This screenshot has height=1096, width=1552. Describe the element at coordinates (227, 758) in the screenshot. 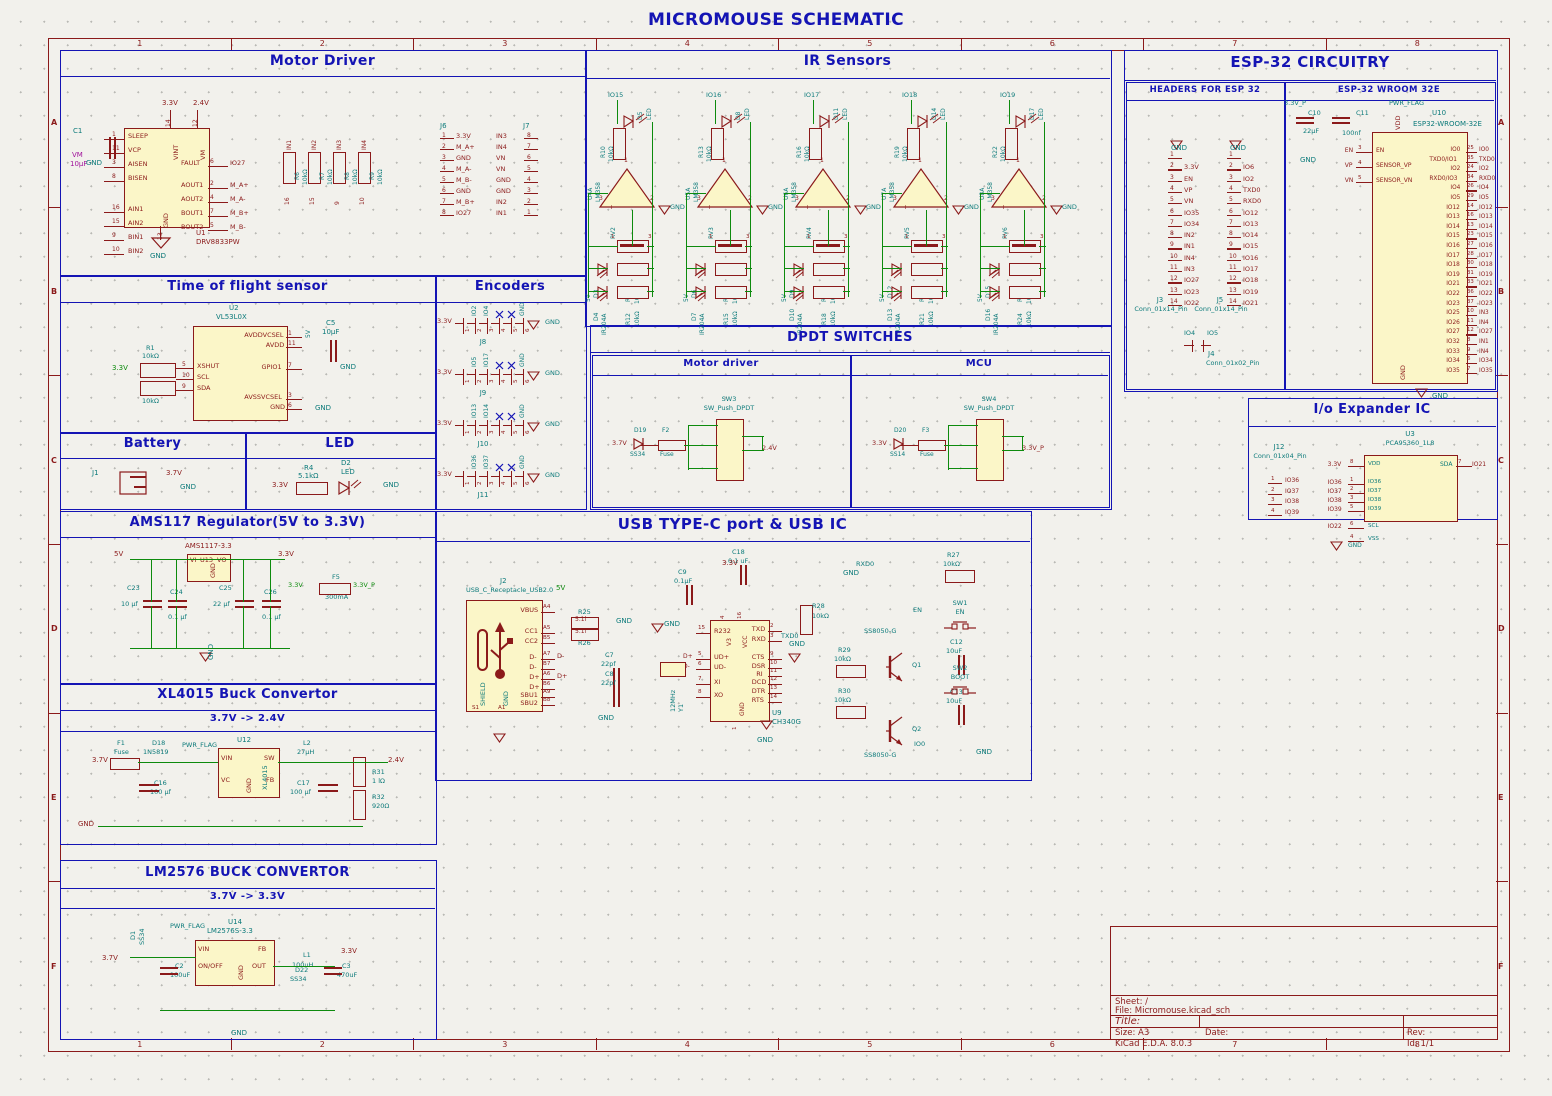

I see `u12-vin: VIN` at that location.